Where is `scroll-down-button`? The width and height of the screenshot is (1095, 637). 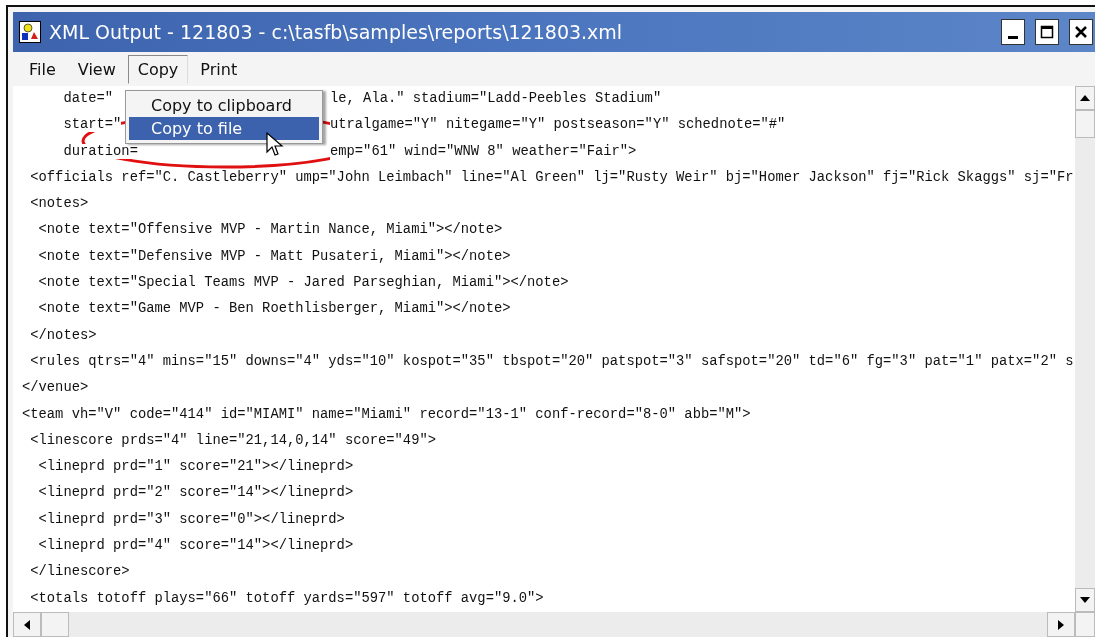
scroll-down-button is located at coordinates (1085, 600).